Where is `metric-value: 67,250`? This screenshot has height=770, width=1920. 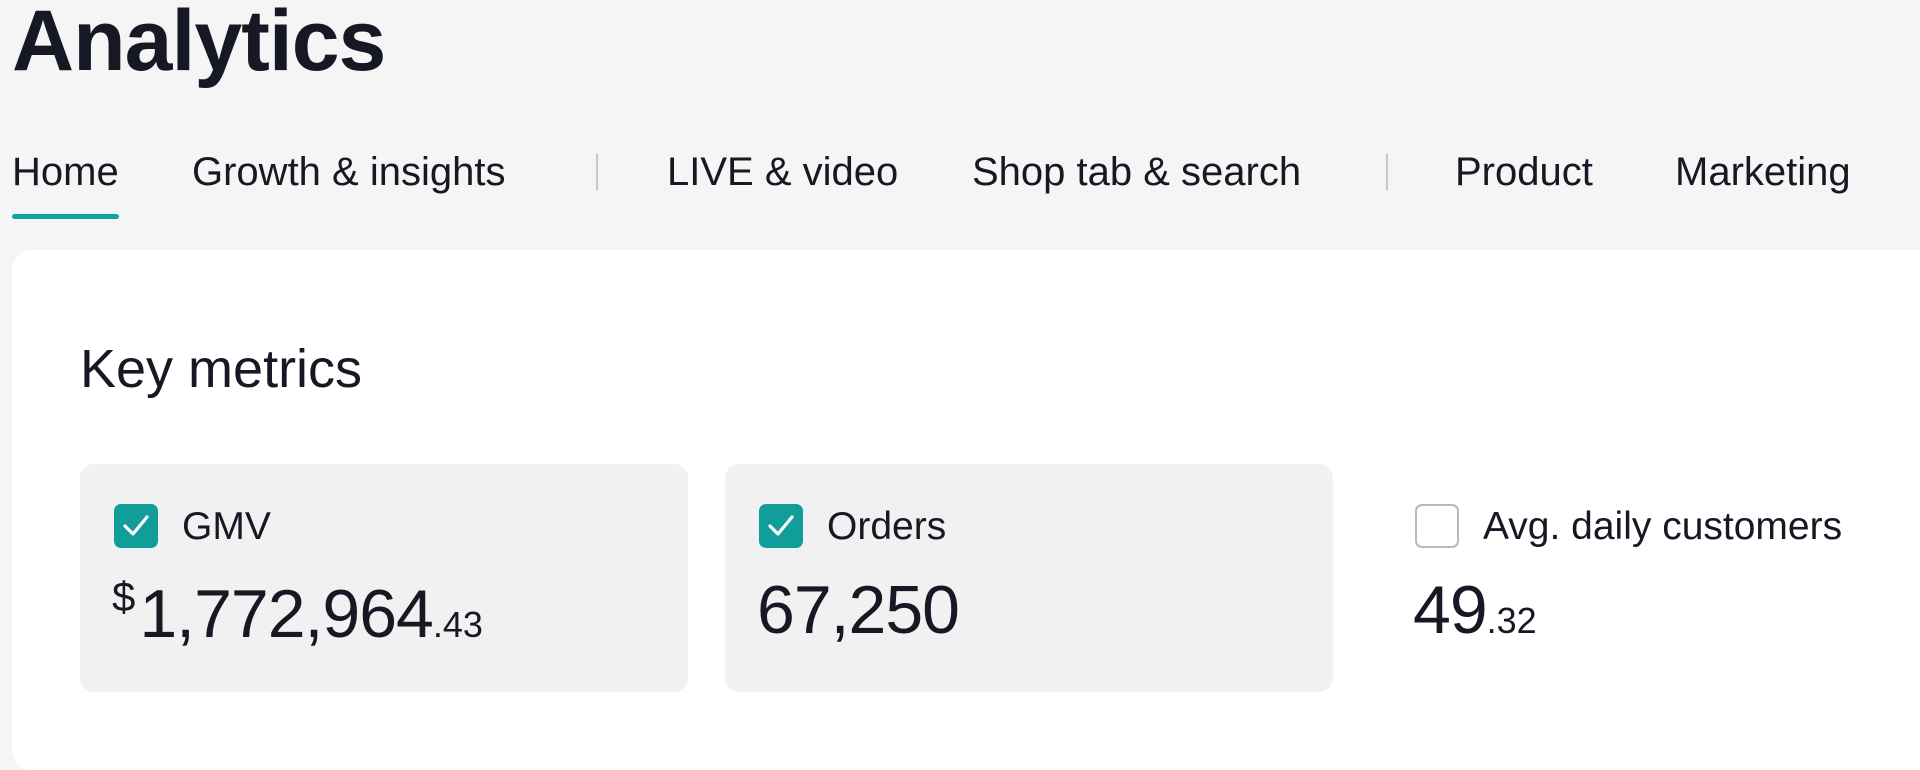
metric-value: 67,250 is located at coordinates (858, 610).